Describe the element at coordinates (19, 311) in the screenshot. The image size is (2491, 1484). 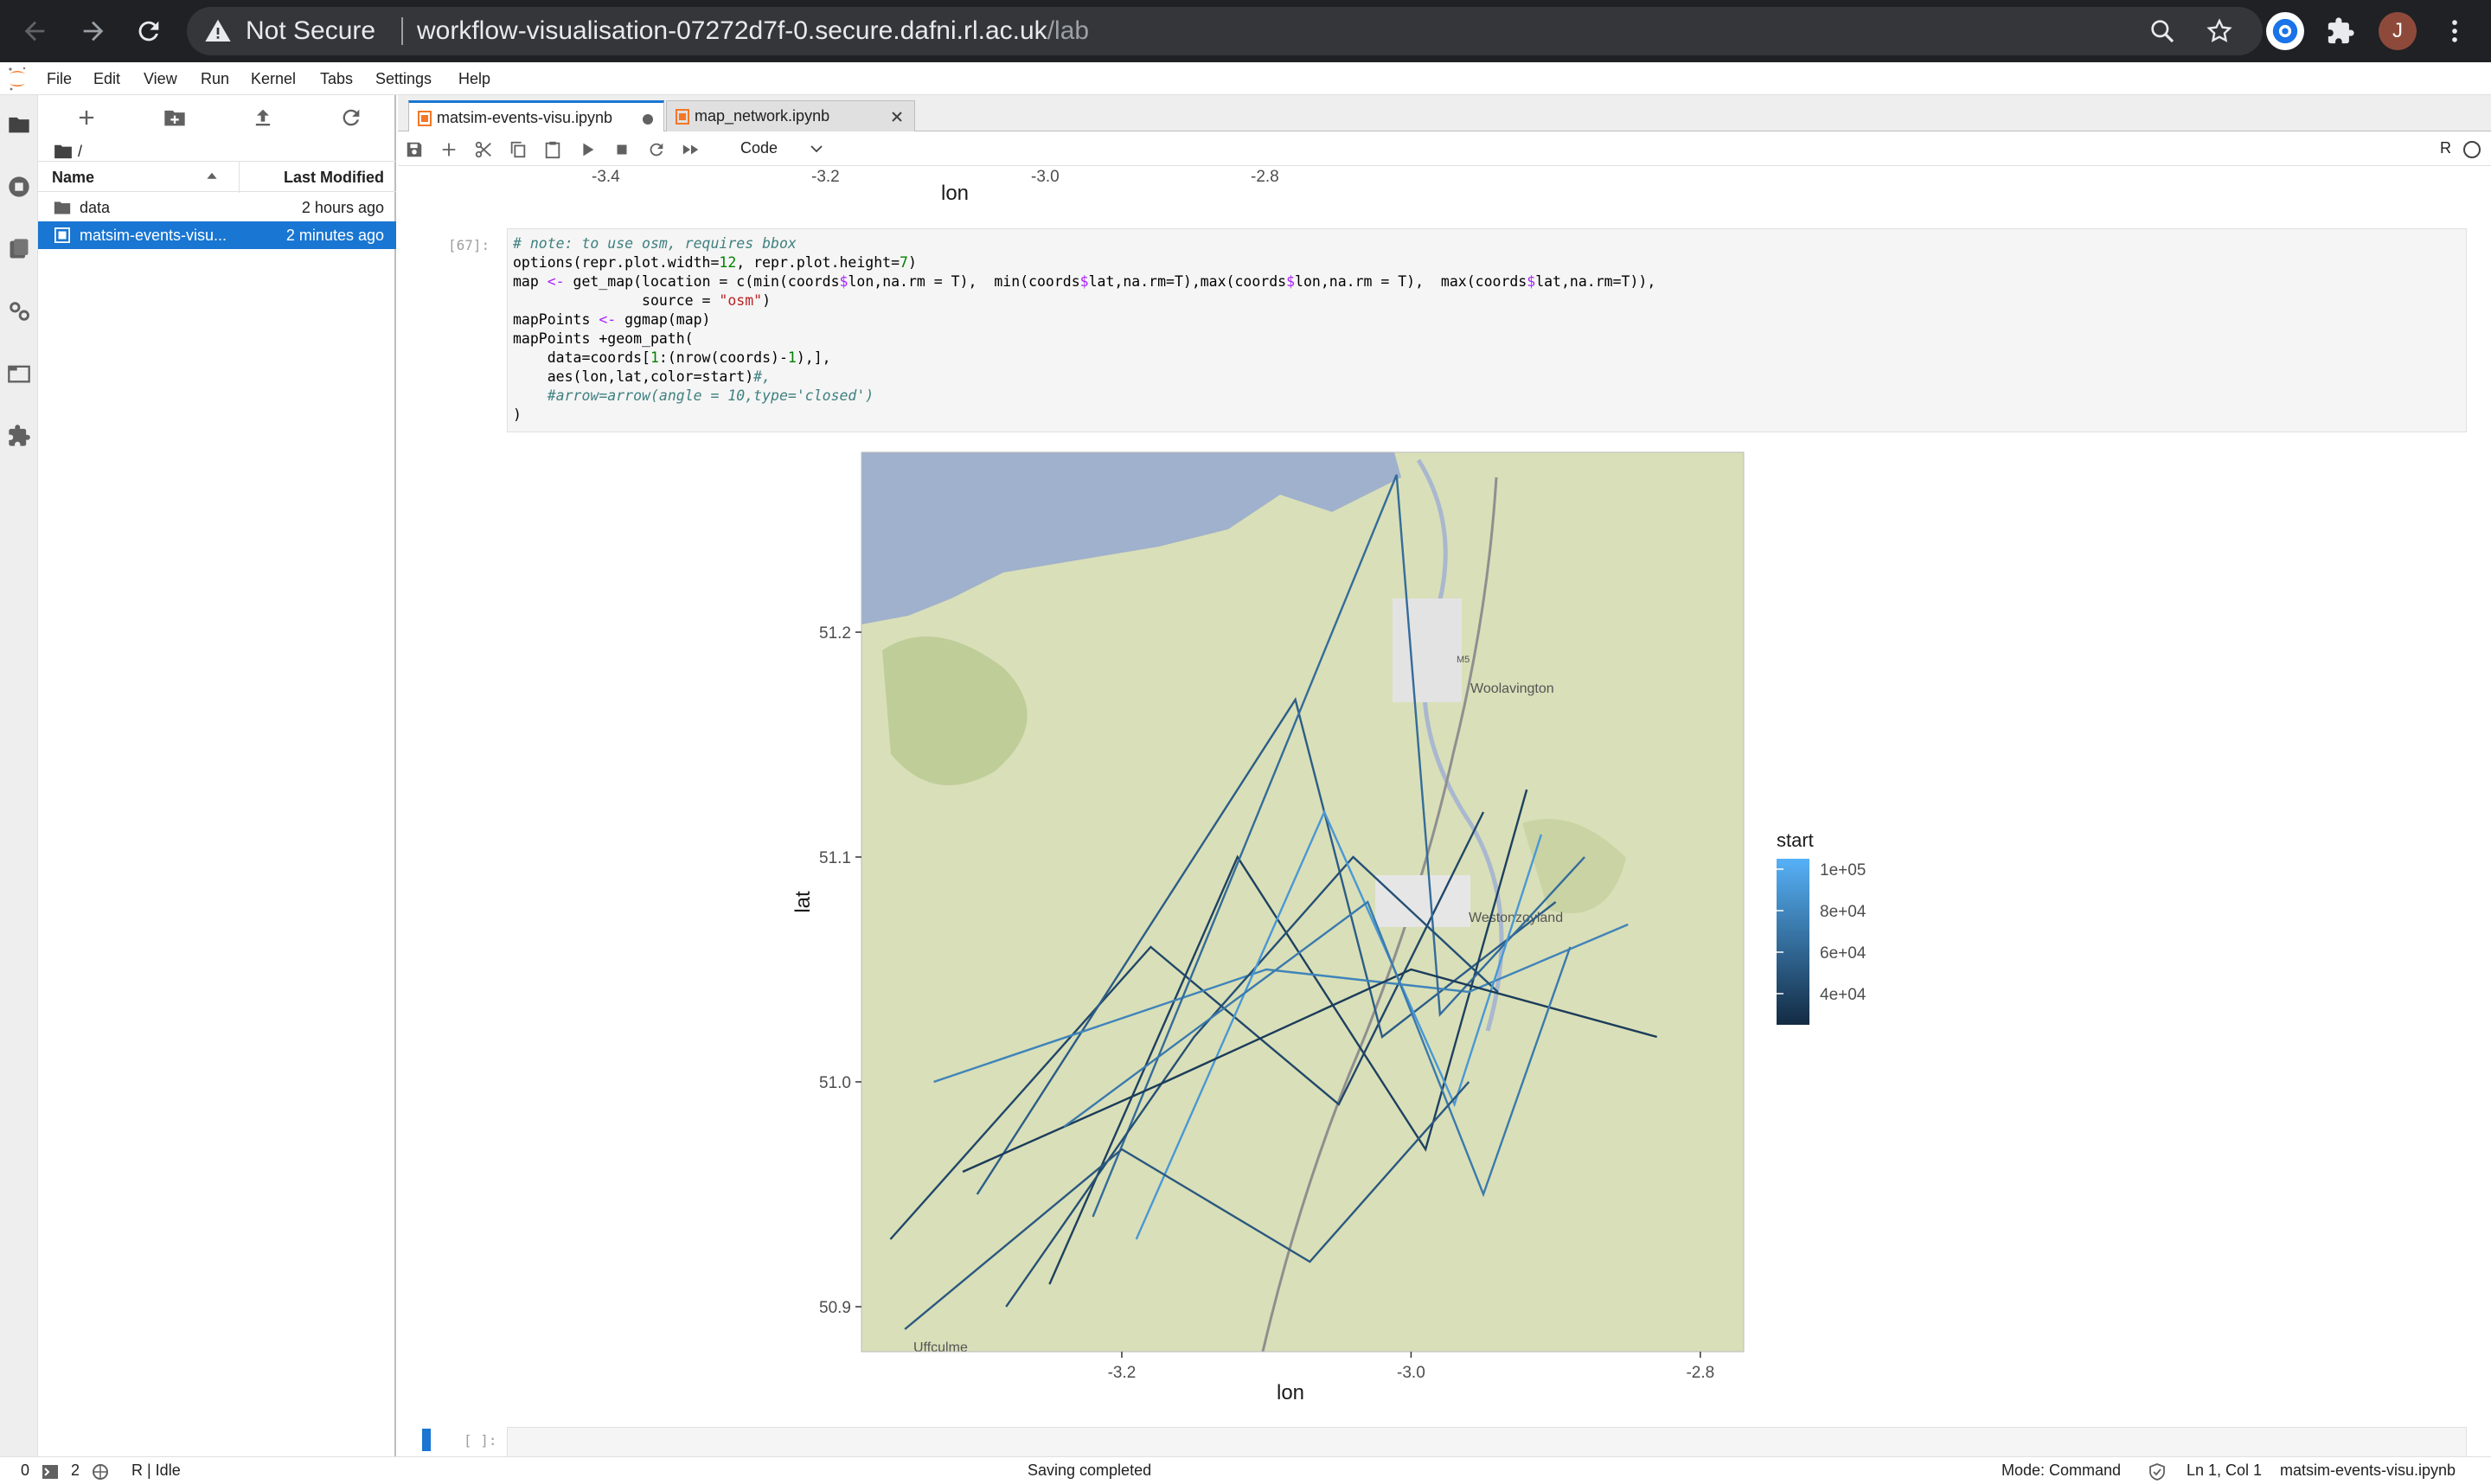
I see `property-inspector-icon` at that location.